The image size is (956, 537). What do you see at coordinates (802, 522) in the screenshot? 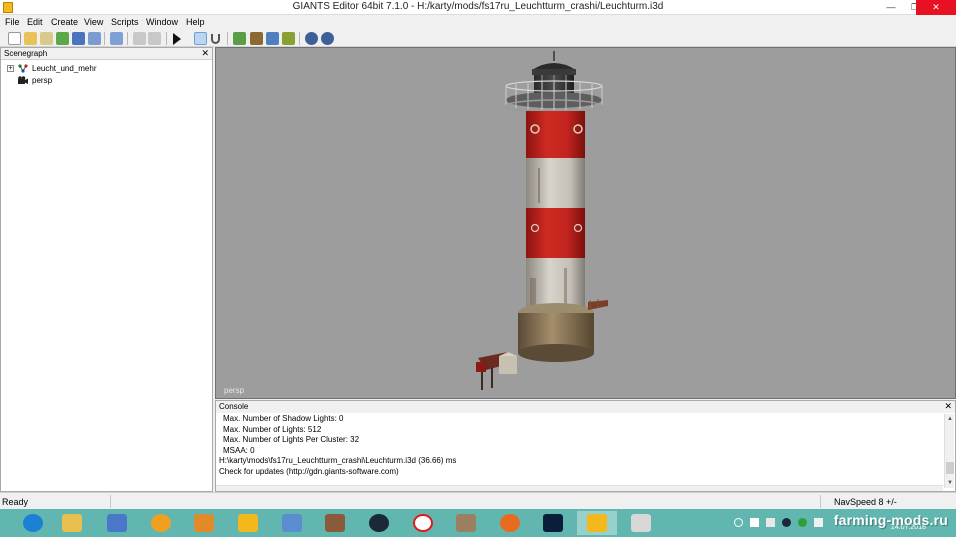
I see `tray-security-icon` at bounding box center [802, 522].